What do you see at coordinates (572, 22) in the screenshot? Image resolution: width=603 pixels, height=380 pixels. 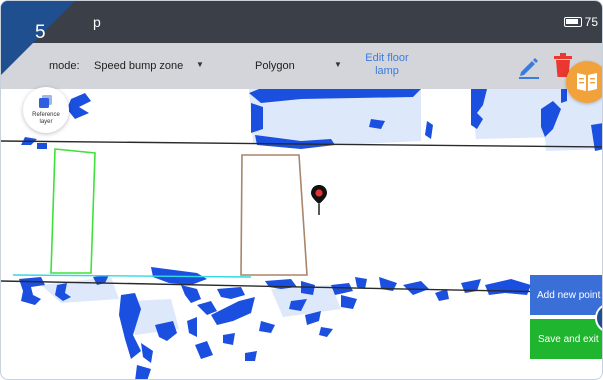 I see `battery-icon` at bounding box center [572, 22].